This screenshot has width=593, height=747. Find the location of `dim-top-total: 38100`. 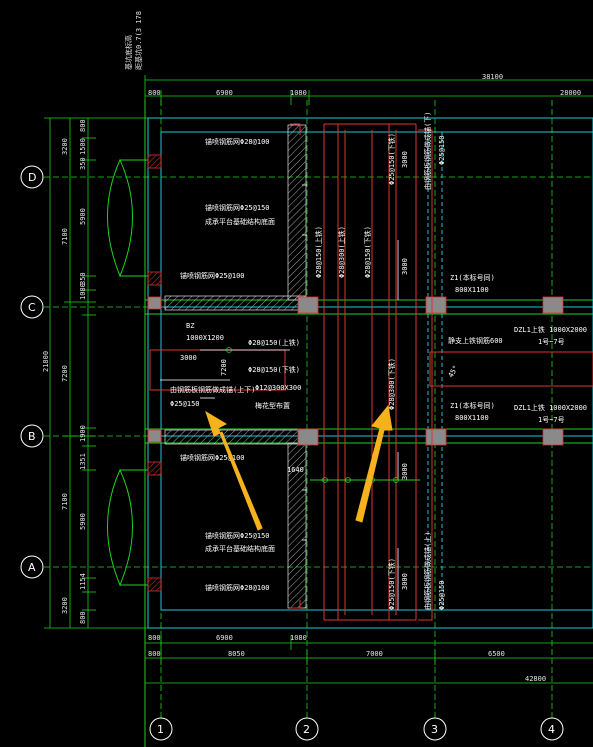

dim-top-total: 38100 is located at coordinates (492, 77).